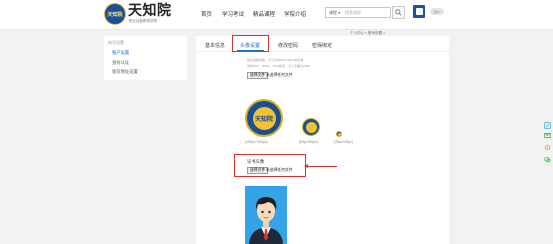 This screenshot has height=244, width=553. What do you see at coordinates (547, 147) in the screenshot?
I see `share-icon` at bounding box center [547, 147].